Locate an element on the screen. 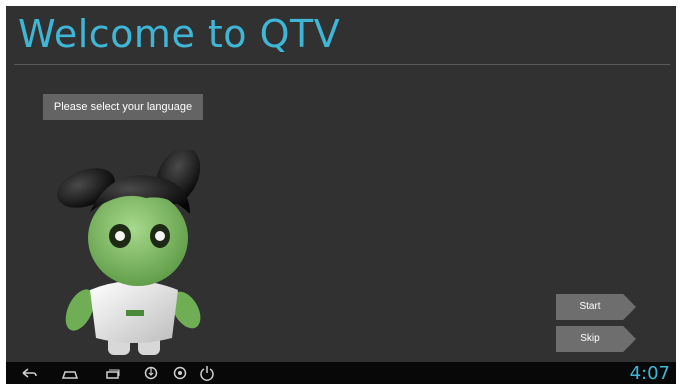 The height and width of the screenshot is (388, 683). title-divider is located at coordinates (342, 64).